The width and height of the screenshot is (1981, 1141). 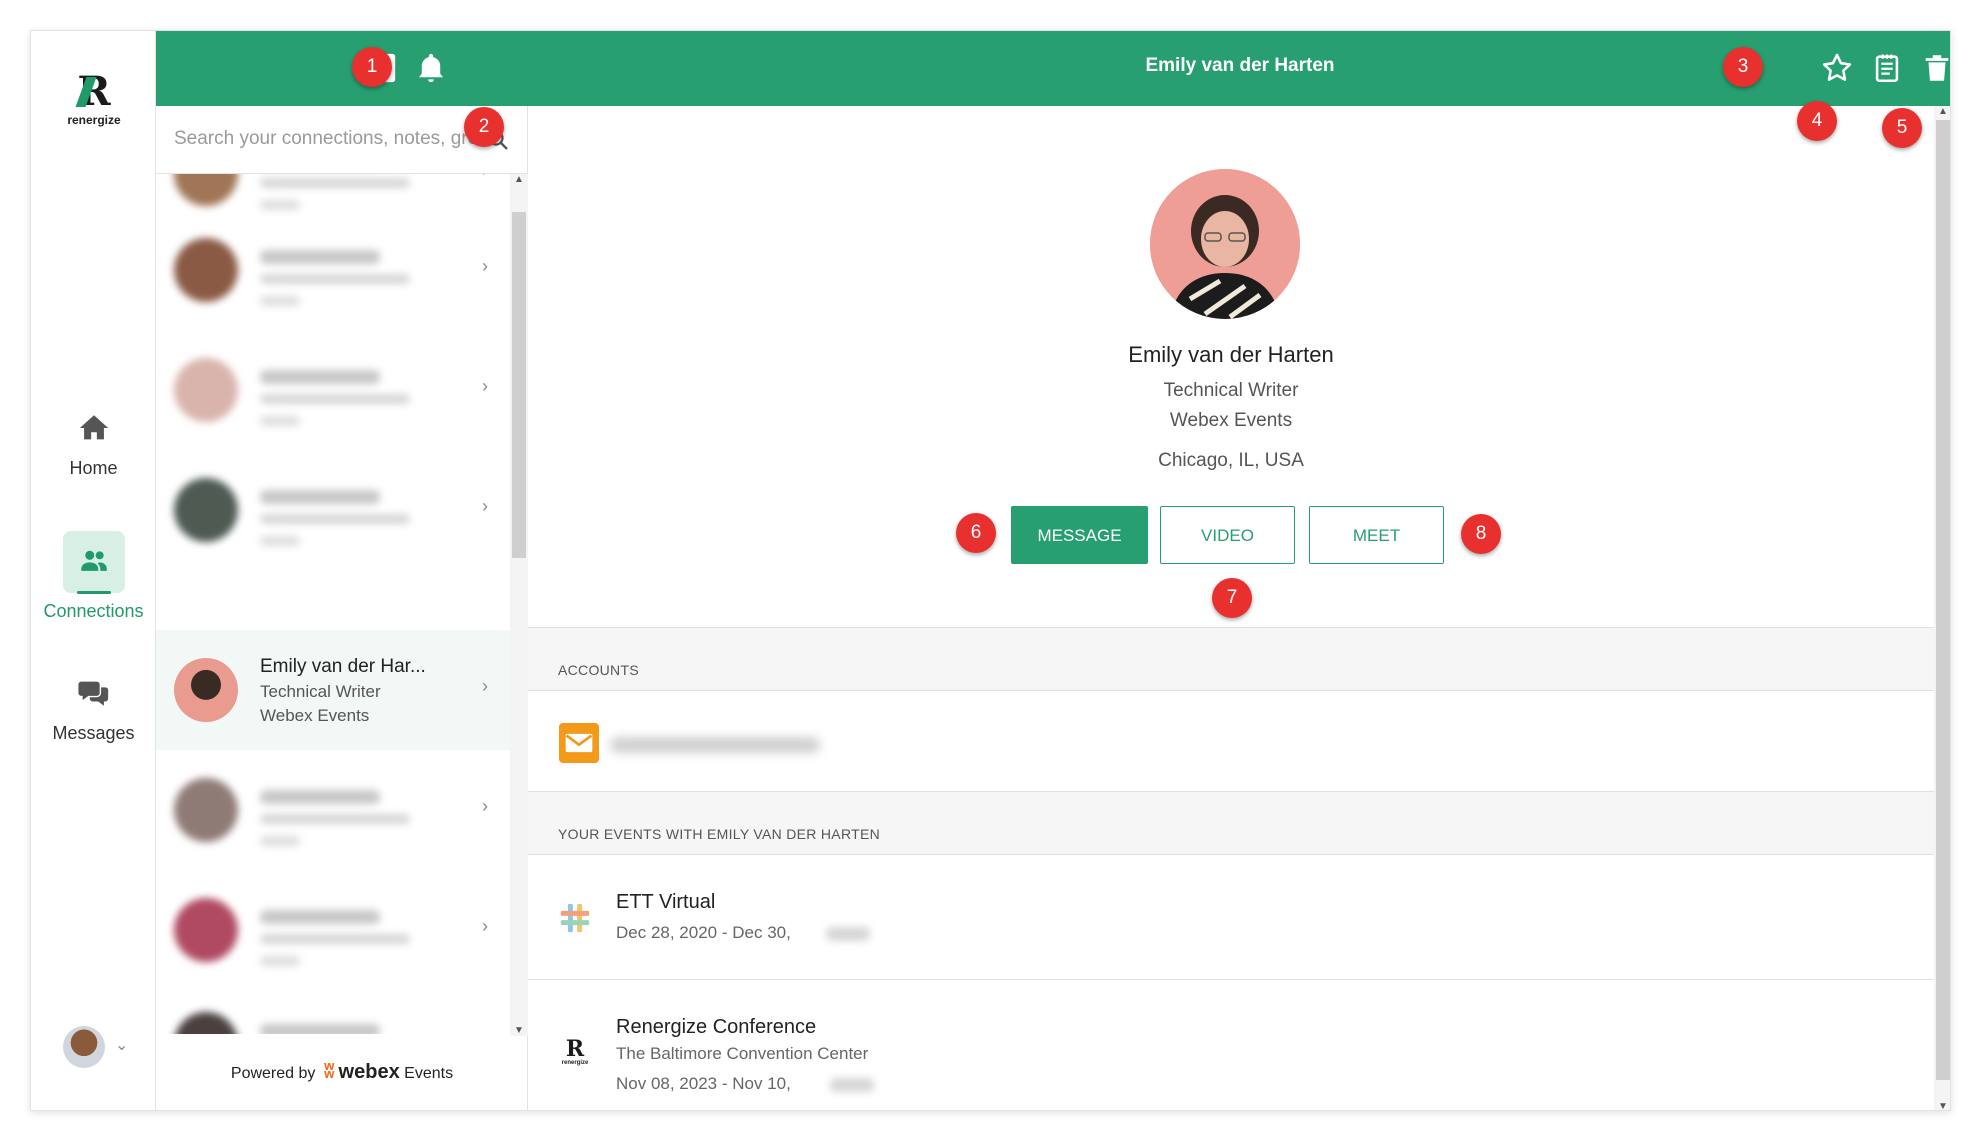 I want to click on event-name: ETT Virtual, so click(x=666, y=902).